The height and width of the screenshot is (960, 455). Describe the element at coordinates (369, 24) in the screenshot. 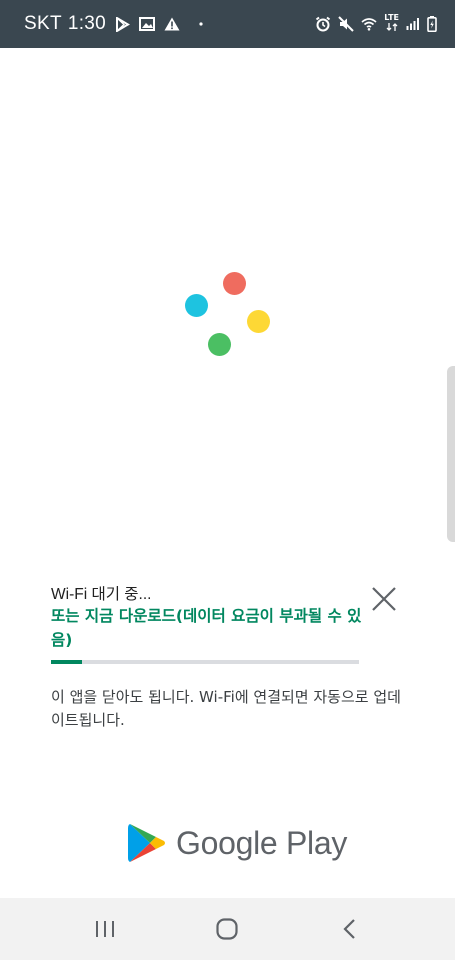

I see `wifi-icon` at that location.